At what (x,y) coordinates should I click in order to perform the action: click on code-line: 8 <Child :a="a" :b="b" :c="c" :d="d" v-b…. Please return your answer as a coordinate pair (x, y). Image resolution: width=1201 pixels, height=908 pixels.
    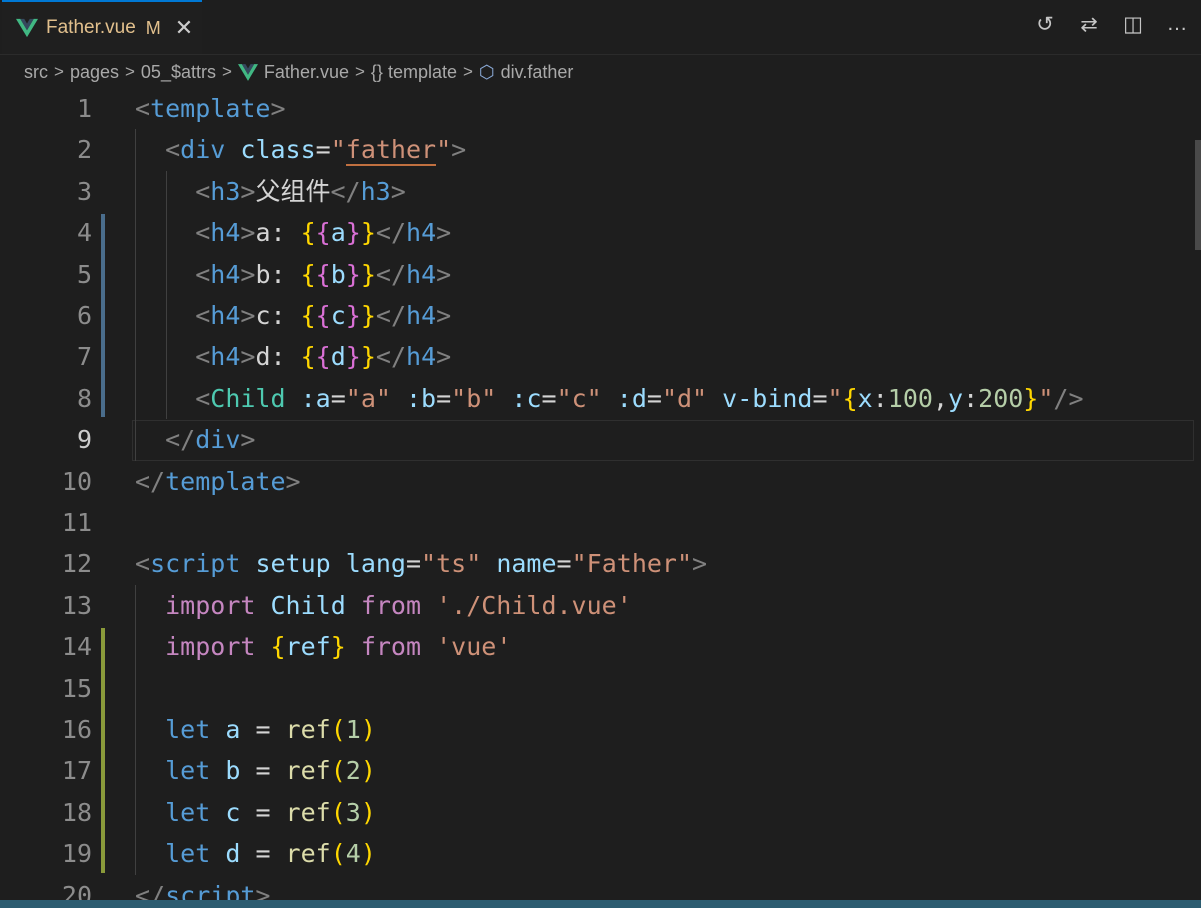
    Looking at the image, I should click on (600, 398).